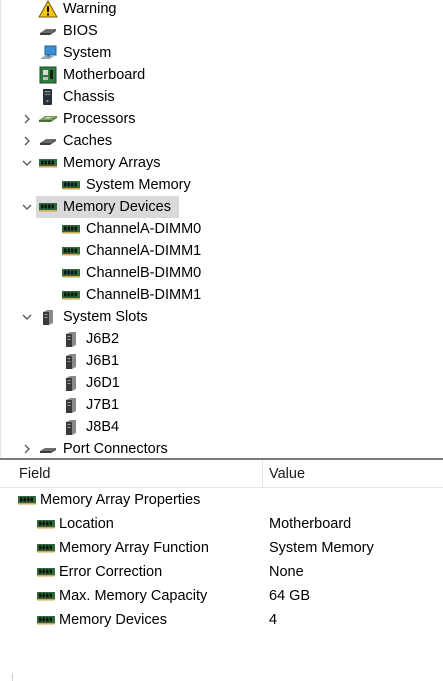 Image resolution: width=443 pixels, height=681 pixels. Describe the element at coordinates (77, 141) in the screenshot. I see `tree-node-caches: Caches` at that location.